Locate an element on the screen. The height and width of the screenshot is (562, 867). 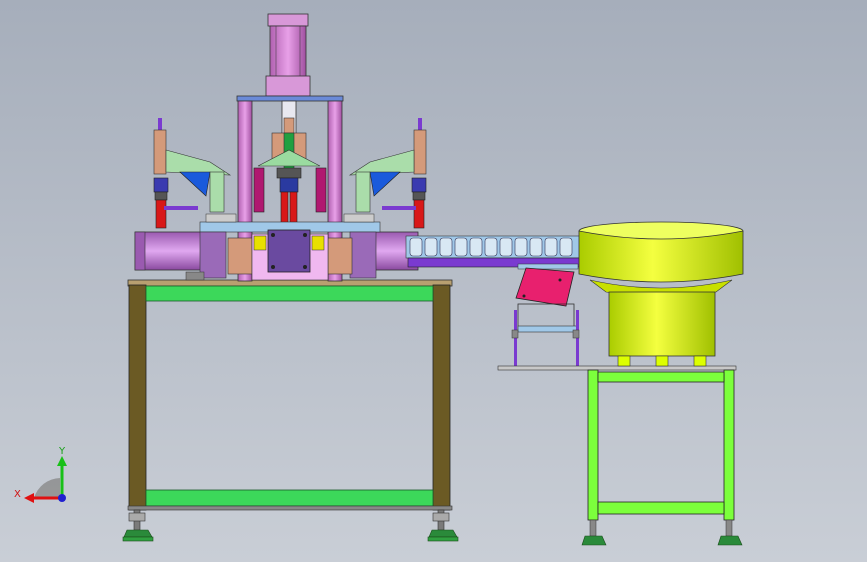
frame-bottom-rail is located at coordinates (290, 508).